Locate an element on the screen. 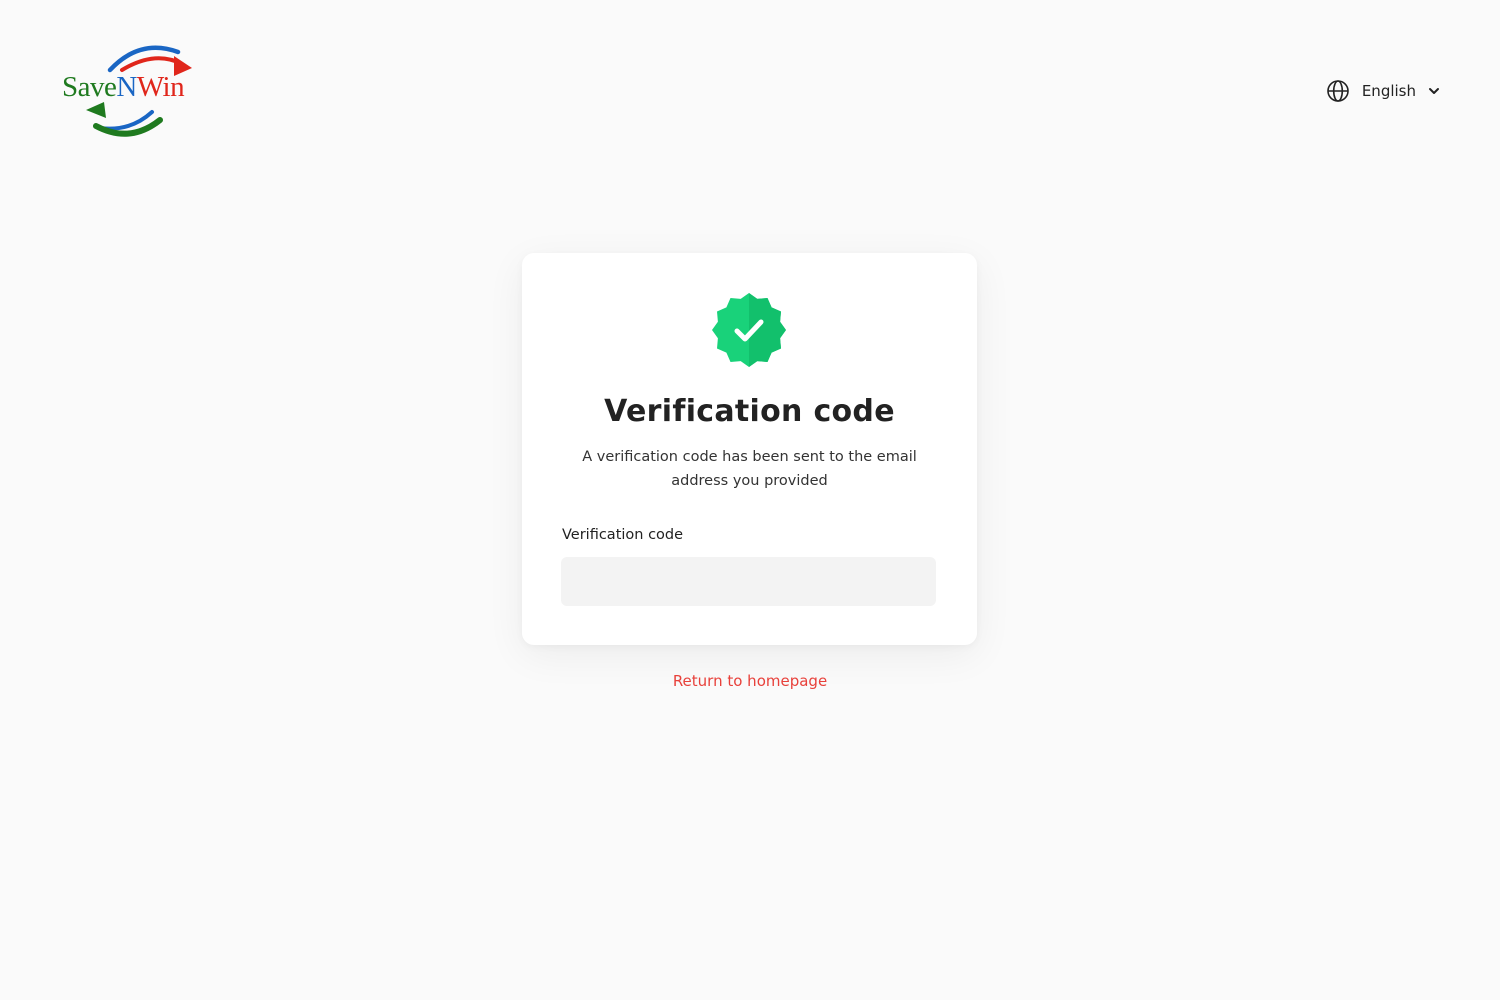 The height and width of the screenshot is (1000, 1500). brand-logo: SaveNWin is located at coordinates (132, 91).